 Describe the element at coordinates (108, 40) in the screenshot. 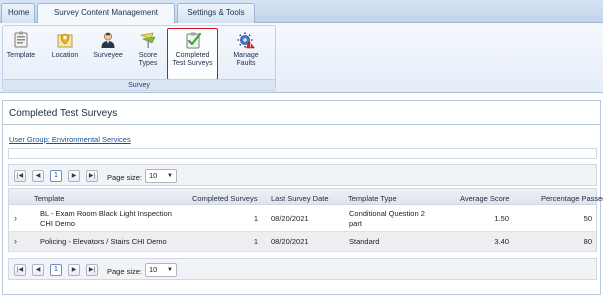

I see `surveyee-icon` at that location.